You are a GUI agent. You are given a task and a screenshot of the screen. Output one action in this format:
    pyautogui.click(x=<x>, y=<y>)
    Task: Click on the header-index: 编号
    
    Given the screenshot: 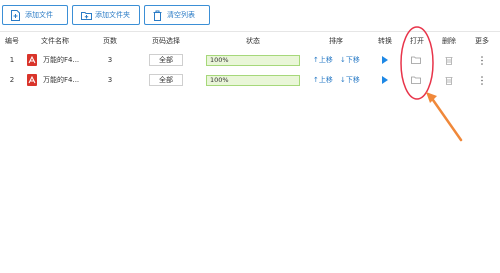 What is the action you would take?
    pyautogui.click(x=12, y=41)
    